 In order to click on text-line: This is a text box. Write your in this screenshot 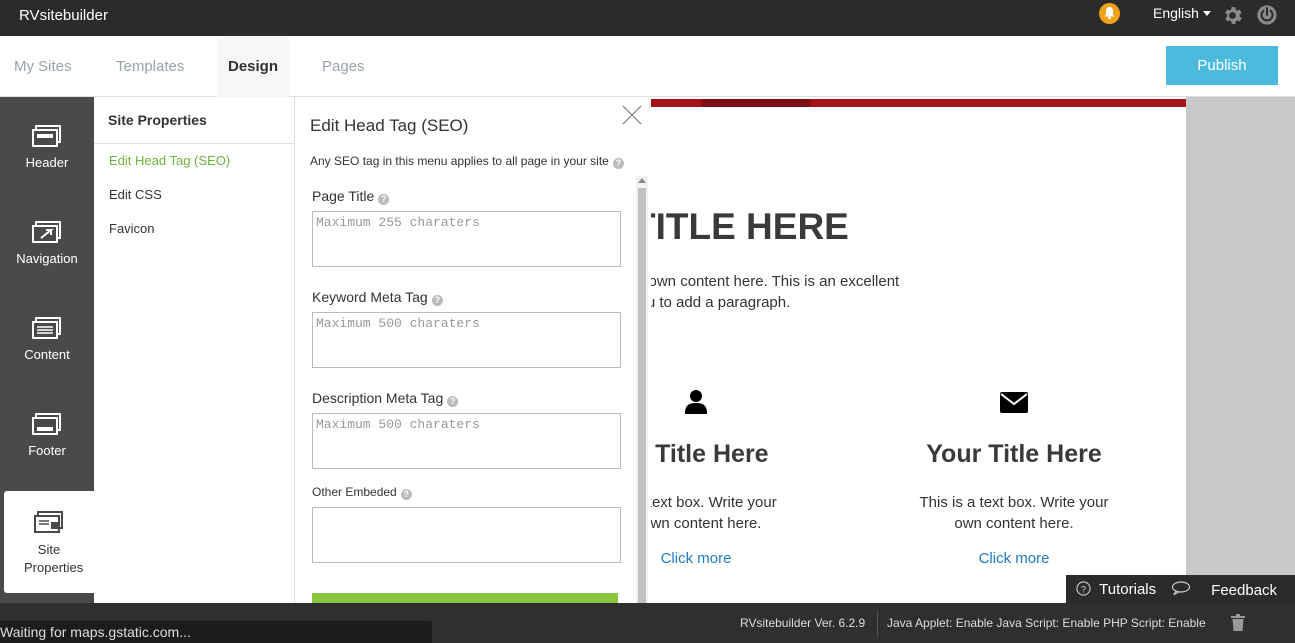, I will do `click(1014, 502)`.